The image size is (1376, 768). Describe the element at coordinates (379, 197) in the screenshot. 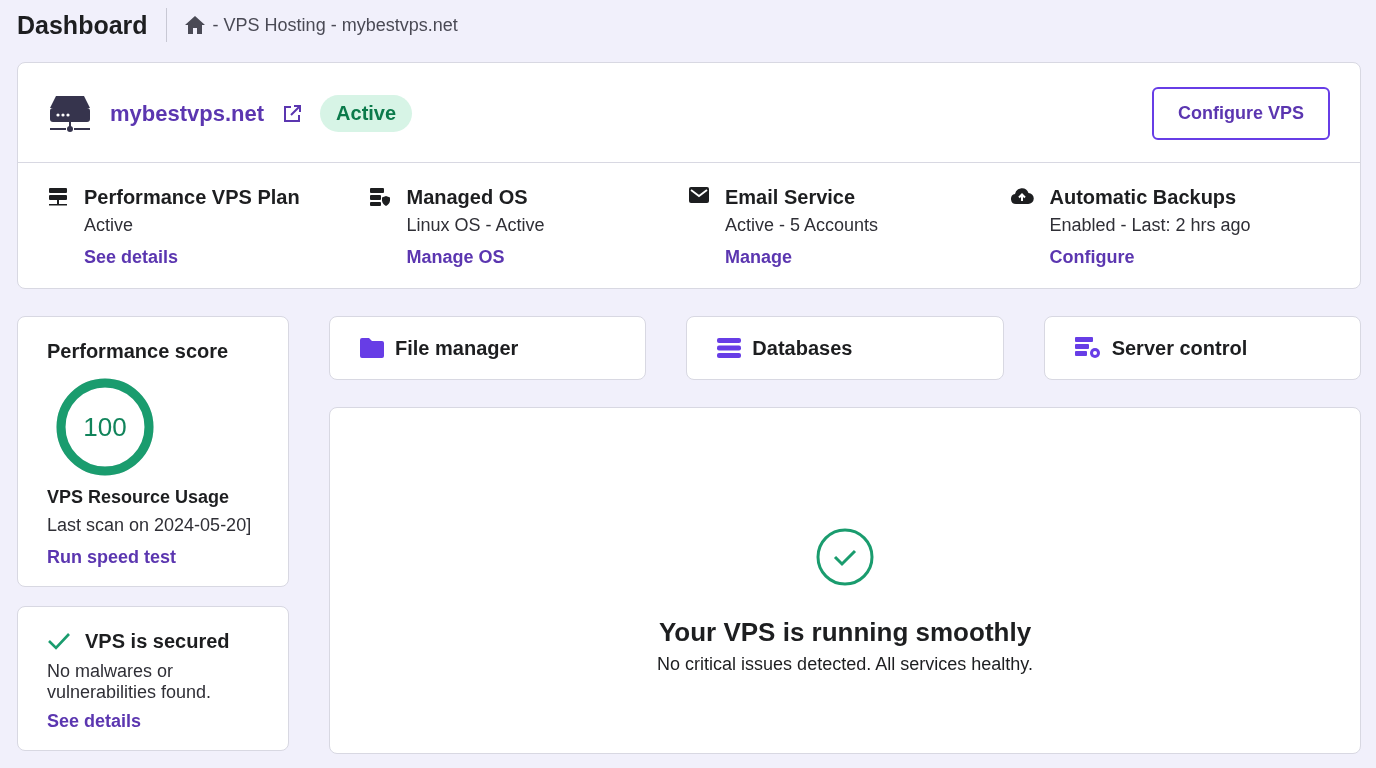

I see `server-shield-icon` at that location.